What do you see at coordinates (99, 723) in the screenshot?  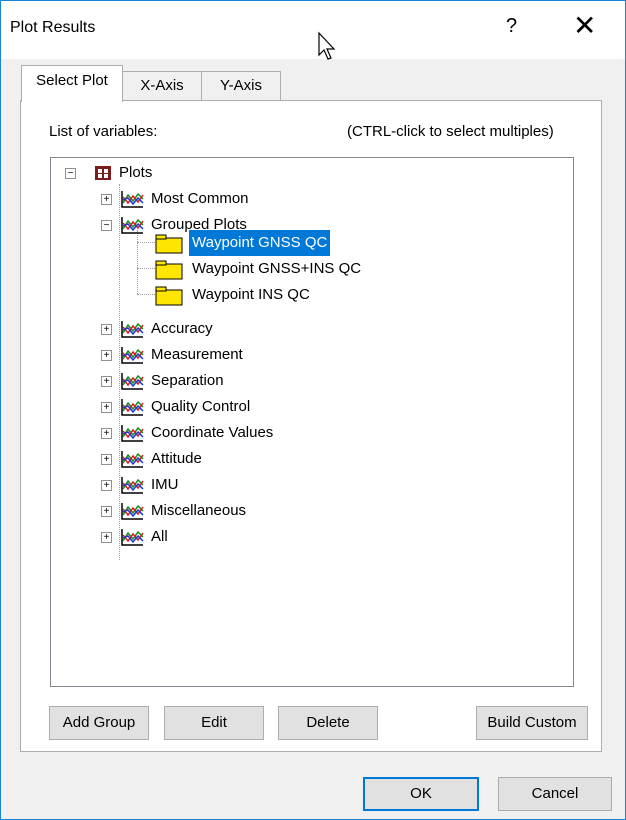 I see `add-group-button: Add Group` at bounding box center [99, 723].